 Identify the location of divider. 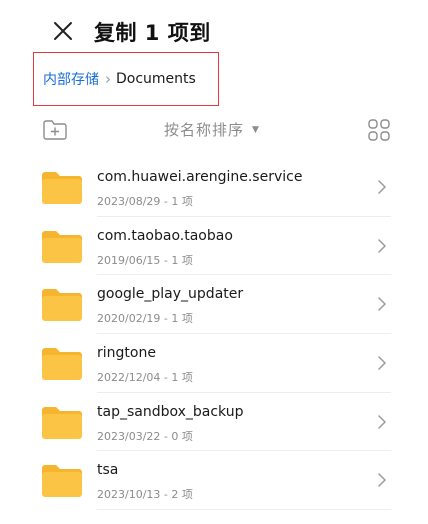
(244, 510).